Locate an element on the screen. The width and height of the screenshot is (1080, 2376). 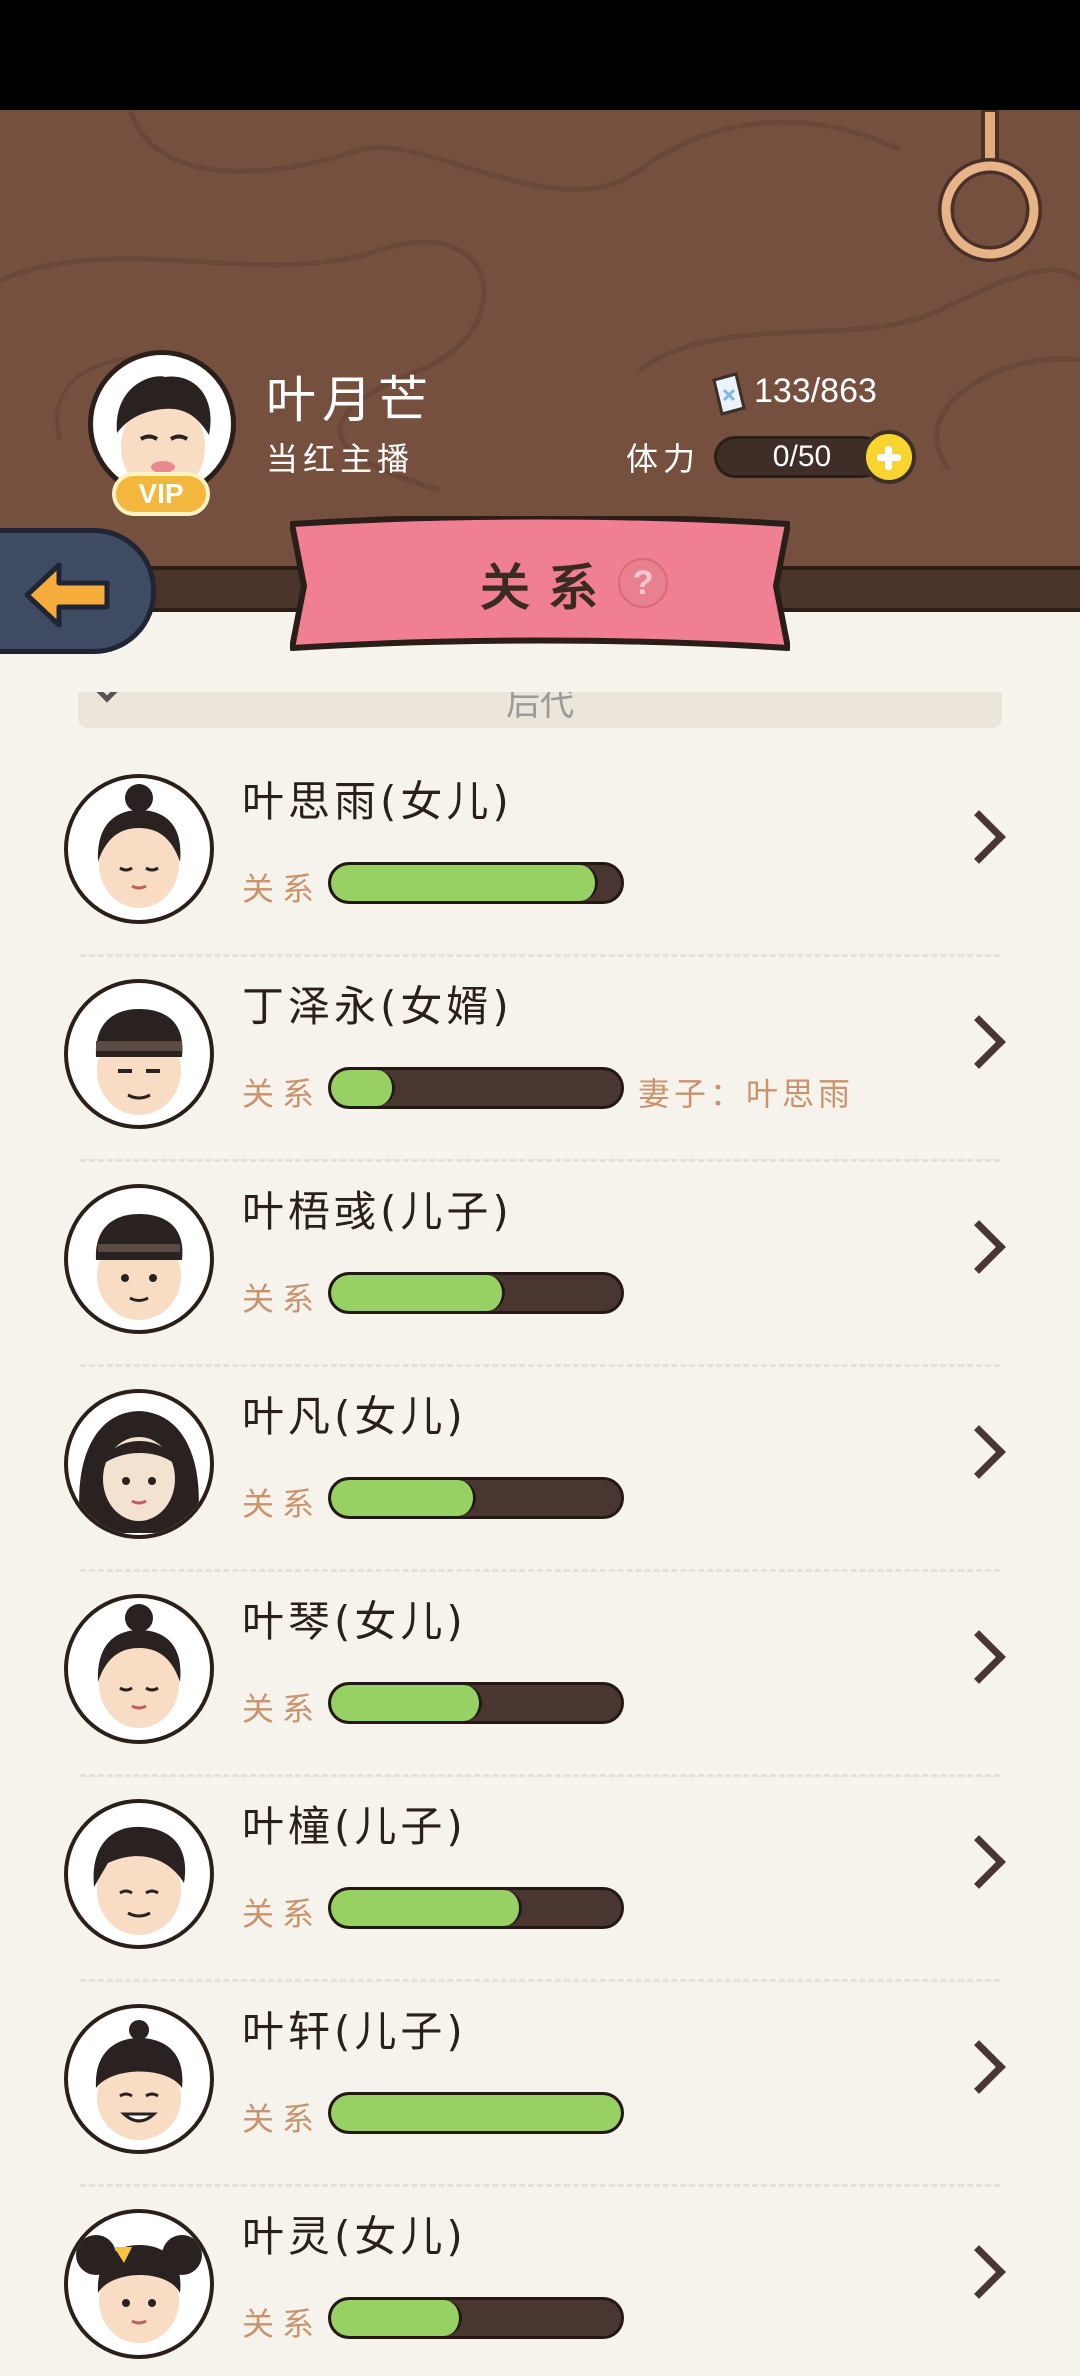
player-name: 叶月芒 is located at coordinates (350, 400).